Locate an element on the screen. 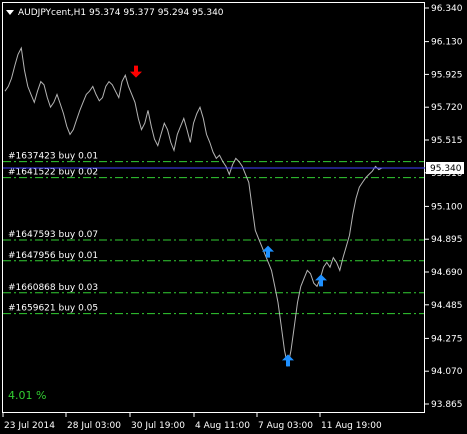  price-tick-label: 95.515 is located at coordinates (447, 141).